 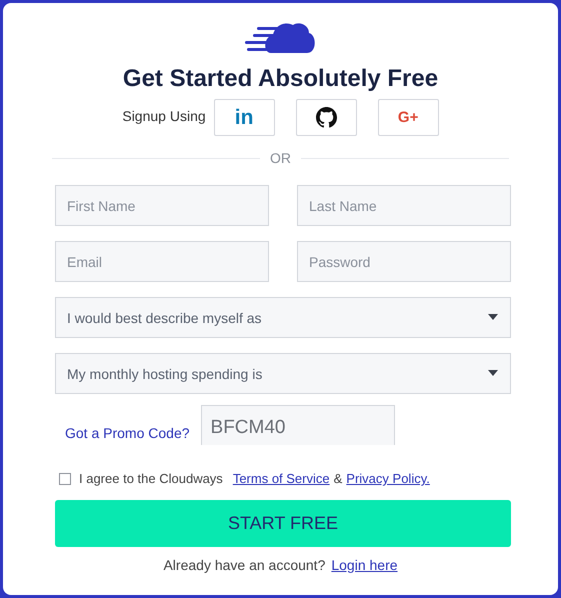 I want to click on dropdown: My monthly hosting spending is, so click(x=283, y=373).